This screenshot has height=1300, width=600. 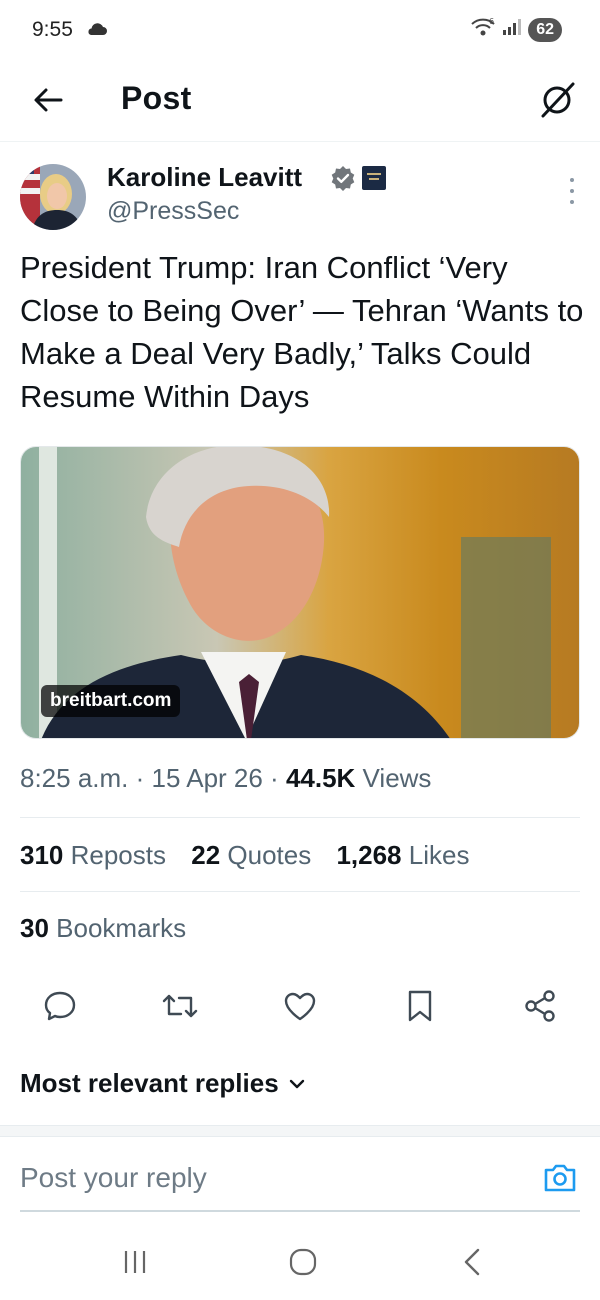 I want to click on reply-input: Post your reply, so click(x=113, y=1178).